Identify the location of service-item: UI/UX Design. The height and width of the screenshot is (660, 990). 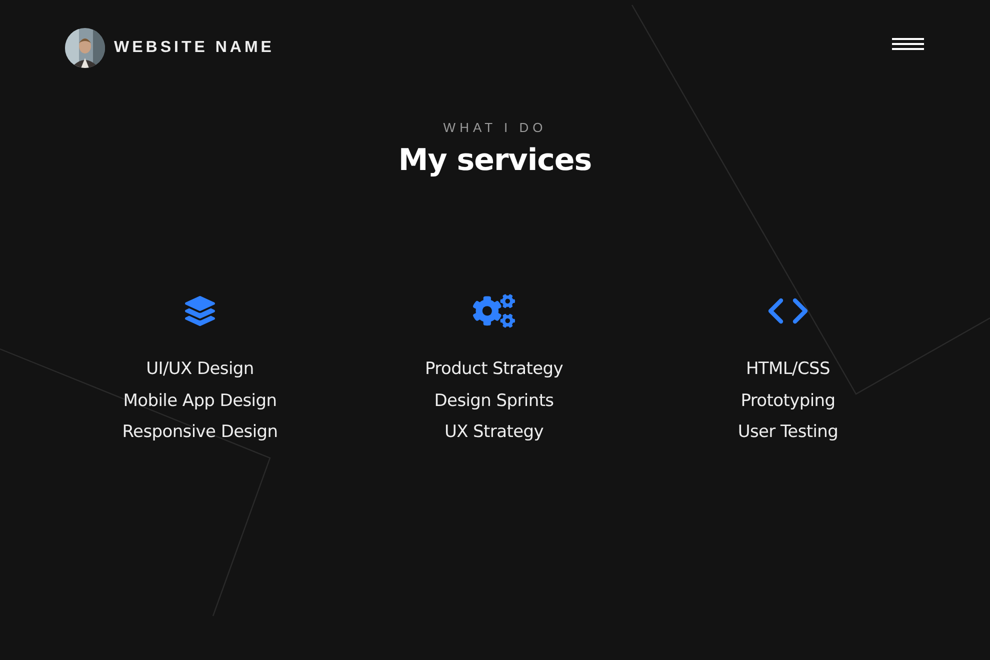
(200, 369).